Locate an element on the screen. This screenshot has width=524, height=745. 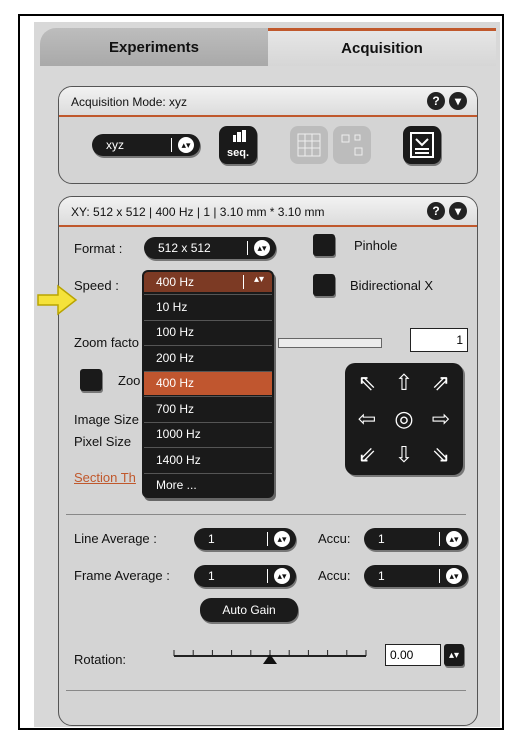
accu-value-2: 1 is located at coordinates (381, 576).